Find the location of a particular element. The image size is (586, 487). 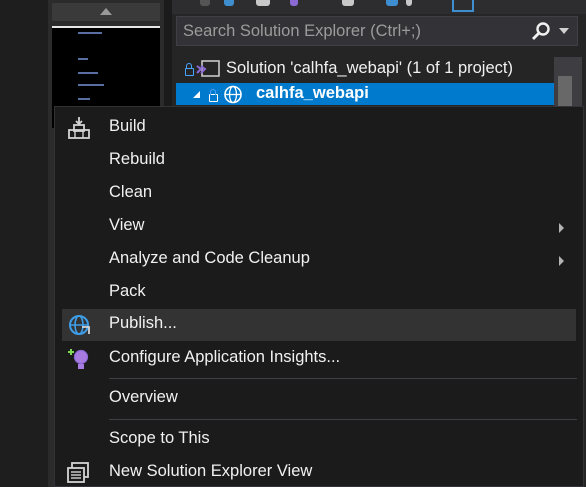

menu-item-rebuild: Rebuild is located at coordinates (319, 161).